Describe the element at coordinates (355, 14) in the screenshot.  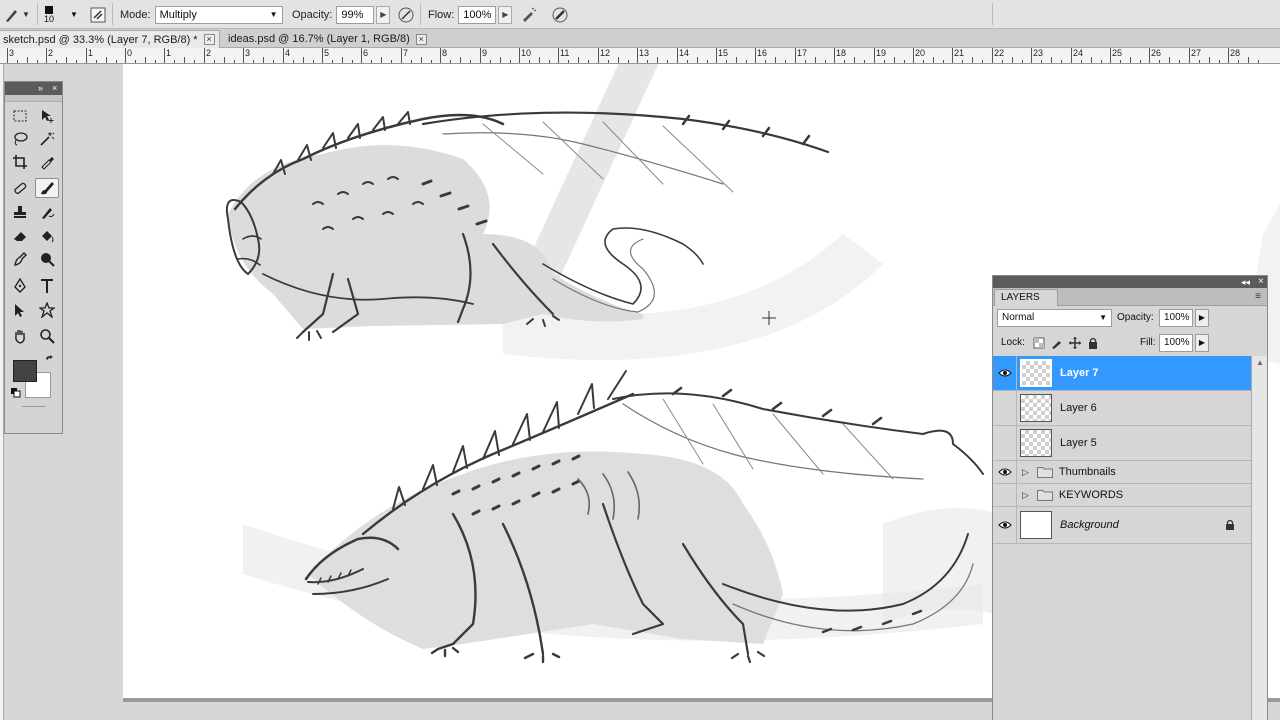
I see `opacity-input: 99%` at that location.